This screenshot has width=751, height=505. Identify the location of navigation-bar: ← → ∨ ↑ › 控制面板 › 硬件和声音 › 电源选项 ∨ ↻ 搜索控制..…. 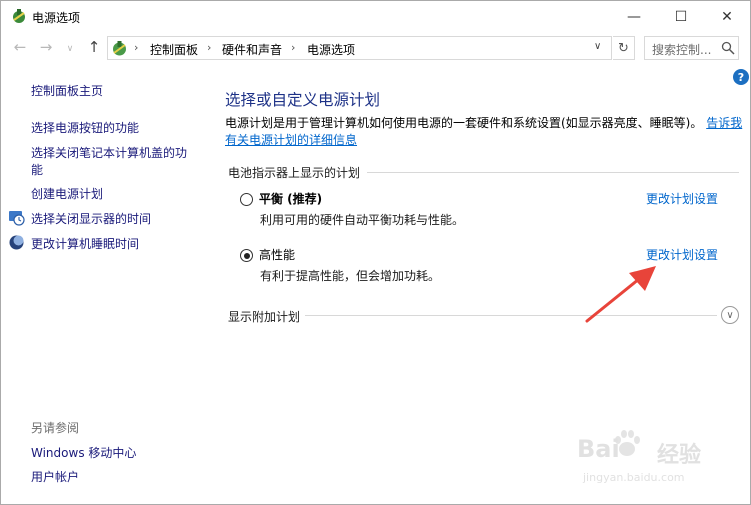
(375, 48).